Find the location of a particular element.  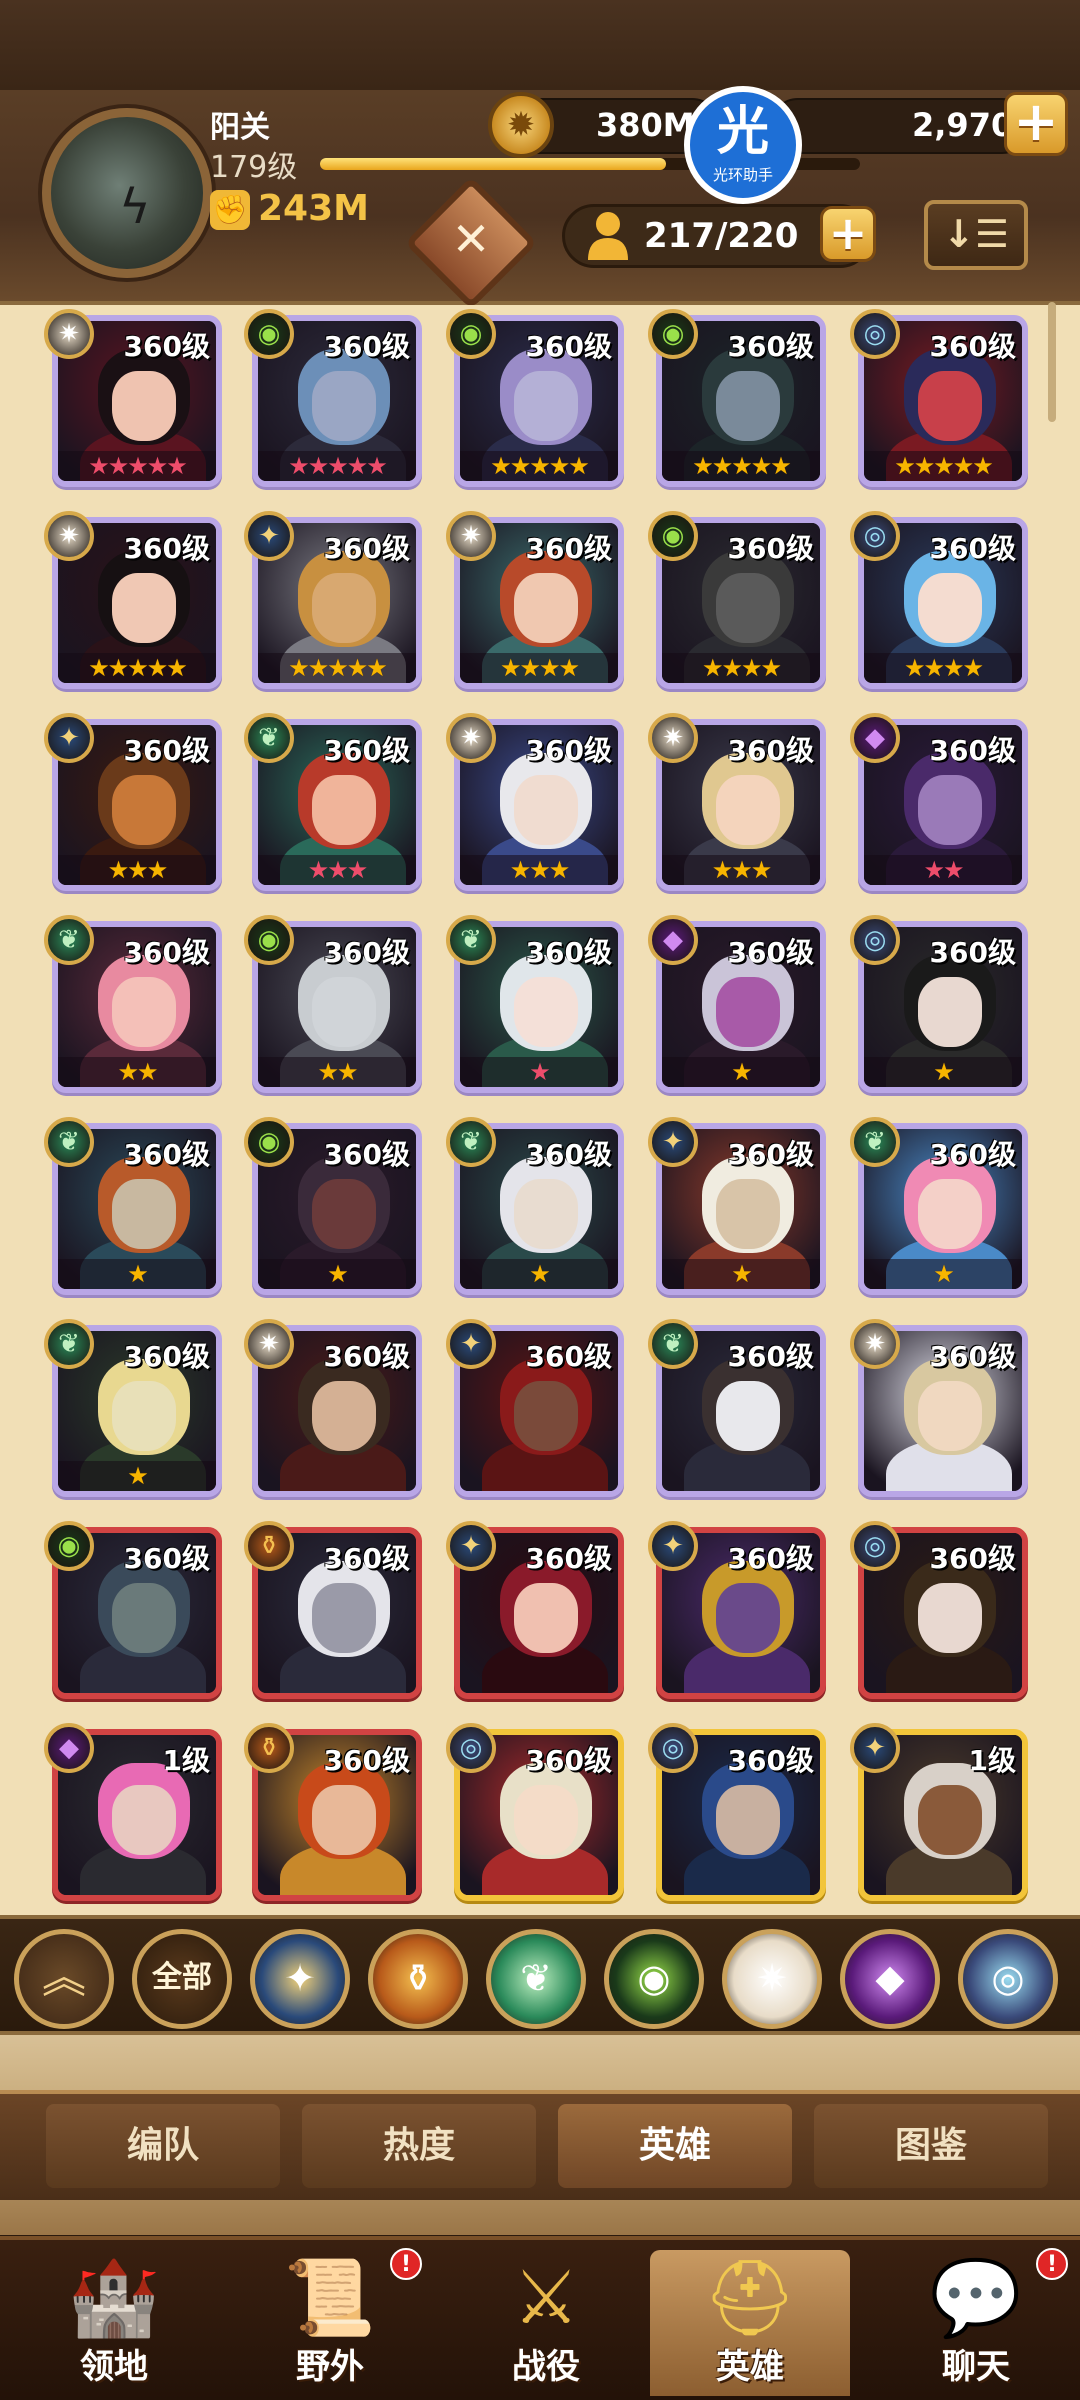

faction-filter-celestial: ✷ is located at coordinates (772, 1979).